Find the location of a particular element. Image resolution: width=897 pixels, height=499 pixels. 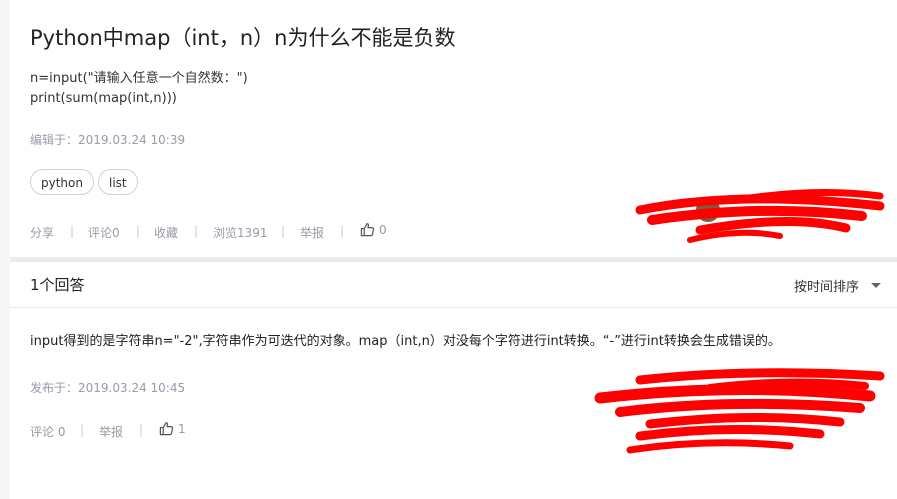

chevron-down-icon is located at coordinates (876, 285).